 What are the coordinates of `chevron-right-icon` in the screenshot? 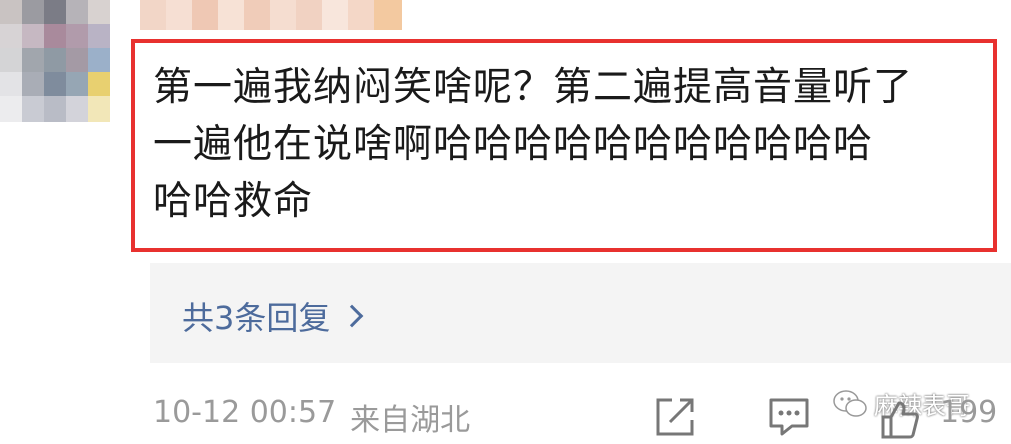 It's located at (352, 316).